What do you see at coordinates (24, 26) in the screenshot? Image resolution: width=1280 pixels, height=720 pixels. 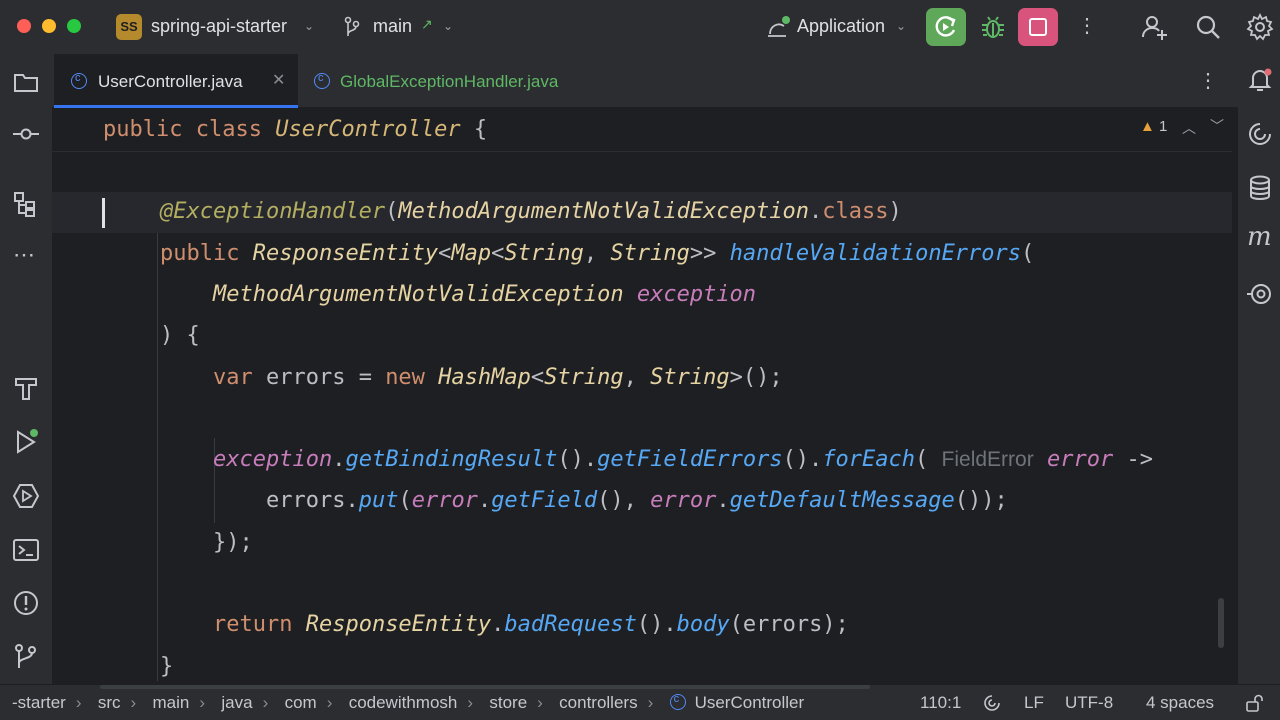 I see `window-close-button` at bounding box center [24, 26].